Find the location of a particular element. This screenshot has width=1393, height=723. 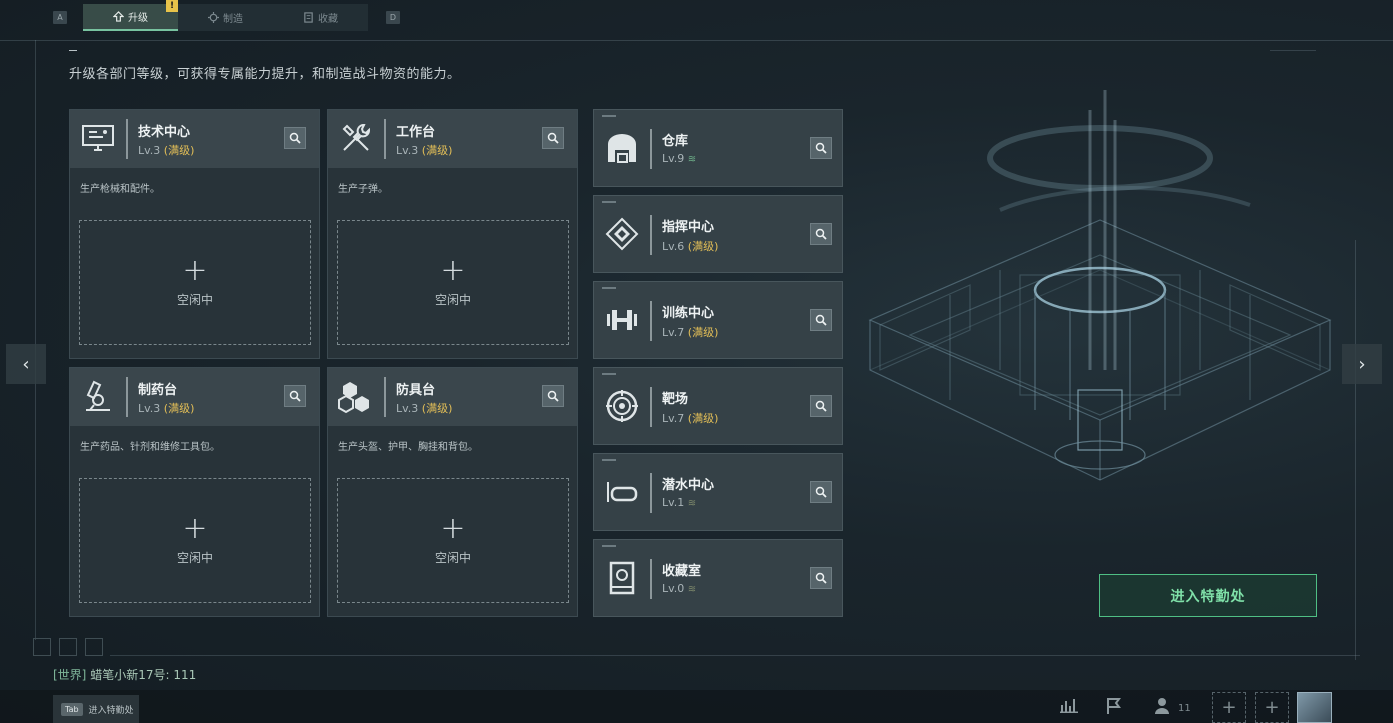

station-card-header: 制药台 Lv.3 (满级) is located at coordinates (194, 397).